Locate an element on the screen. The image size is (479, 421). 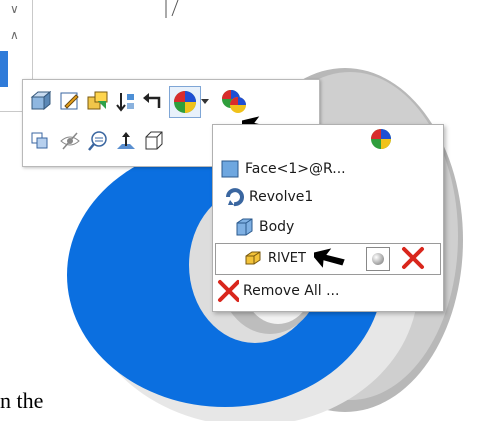
menu-item-body: Body is located at coordinates (263, 227).